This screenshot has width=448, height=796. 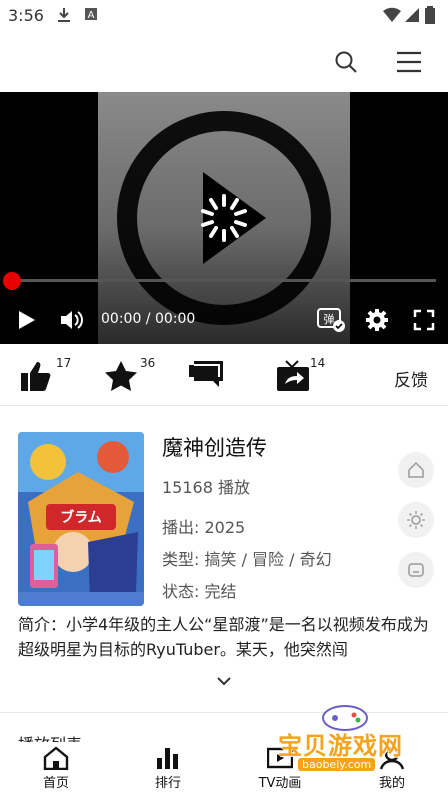 I want to click on svg-text: A, so click(x=91, y=15).